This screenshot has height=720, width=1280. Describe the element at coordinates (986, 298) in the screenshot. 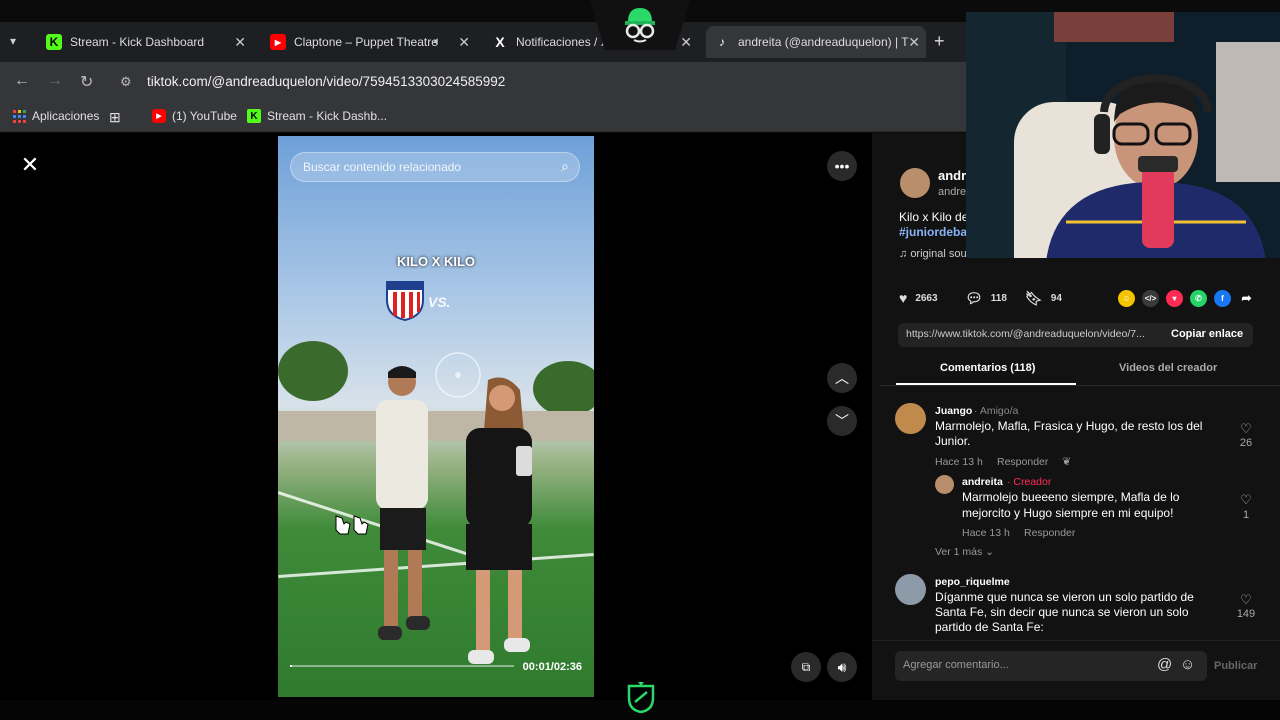

I see `comment-button: 💬︎ 118` at that location.